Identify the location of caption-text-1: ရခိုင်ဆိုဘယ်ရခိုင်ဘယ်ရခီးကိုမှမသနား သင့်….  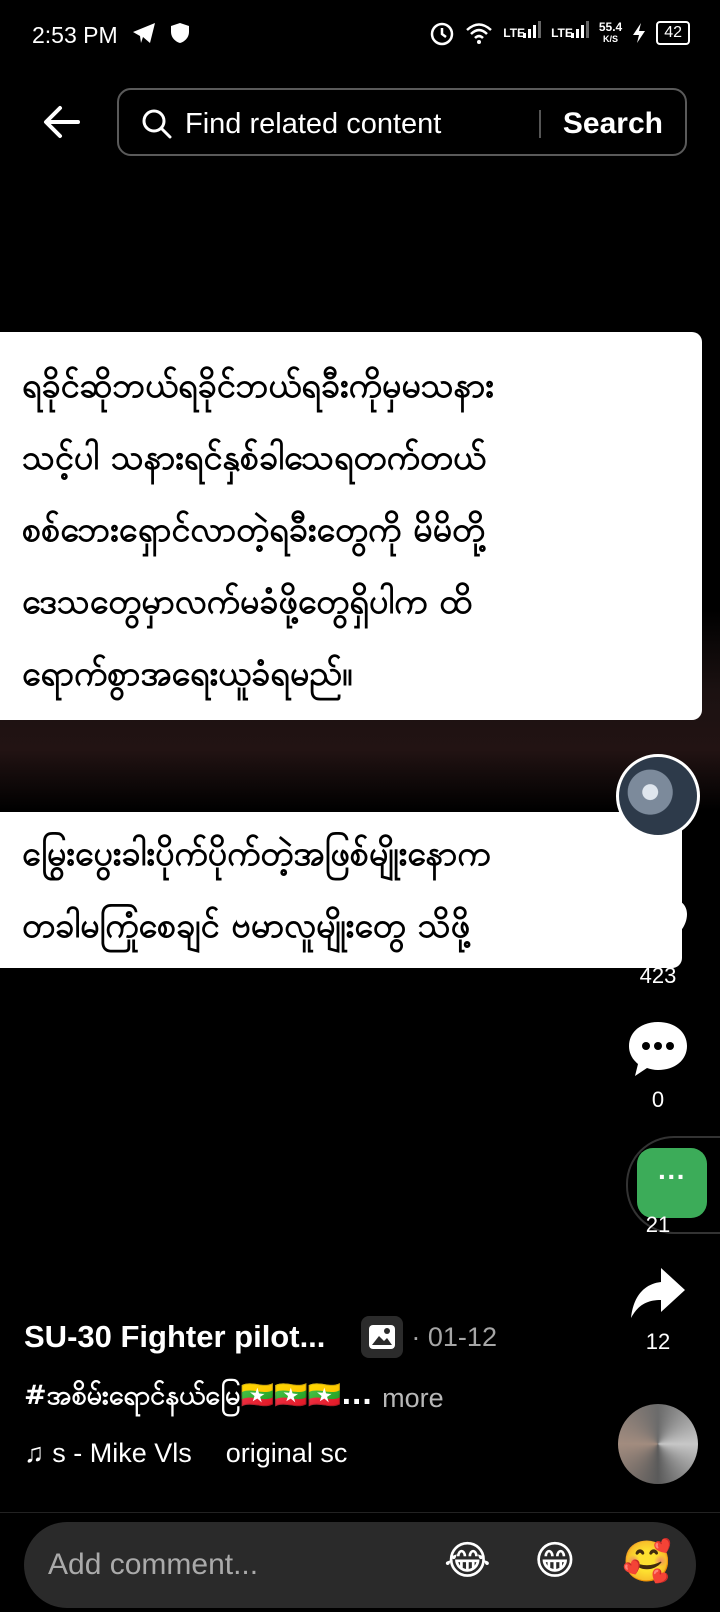
(258, 530).